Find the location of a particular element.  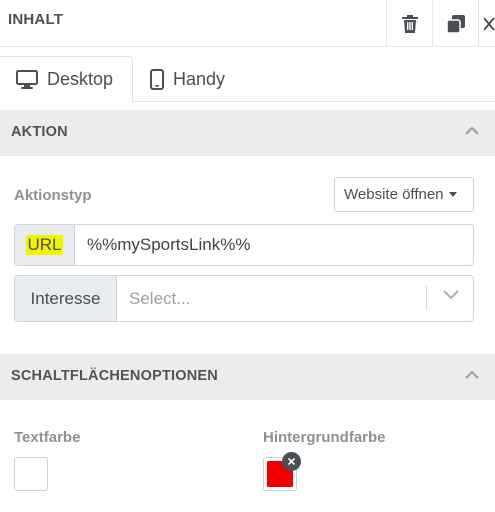

interesse-addon: Interesse is located at coordinates (66, 298).